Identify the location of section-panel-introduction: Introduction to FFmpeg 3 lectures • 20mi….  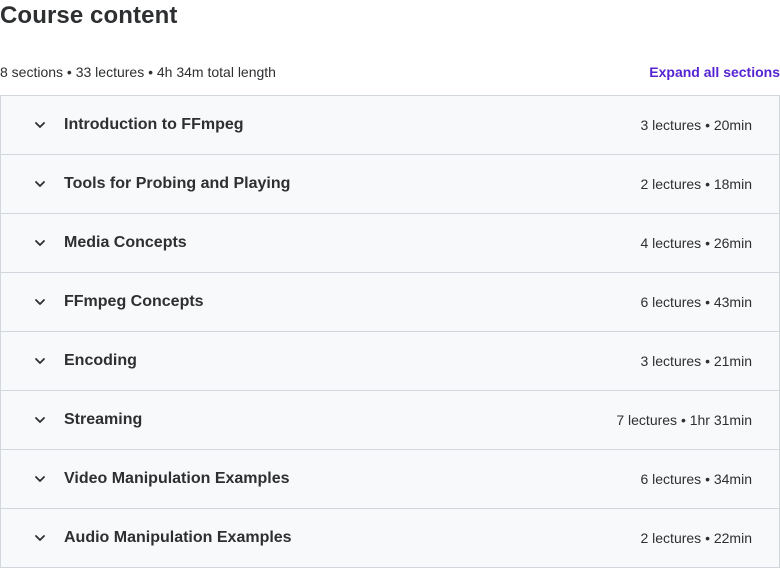
(390, 125).